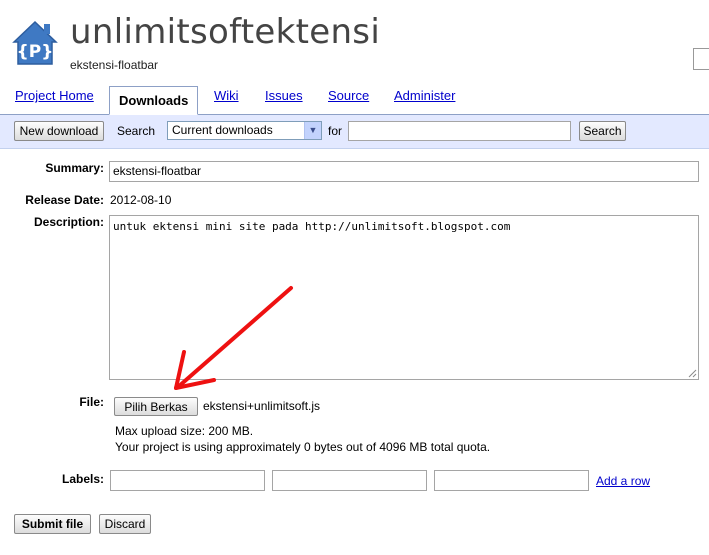 The image size is (709, 555). I want to click on annotation-arrow-icon, so click(233, 338).